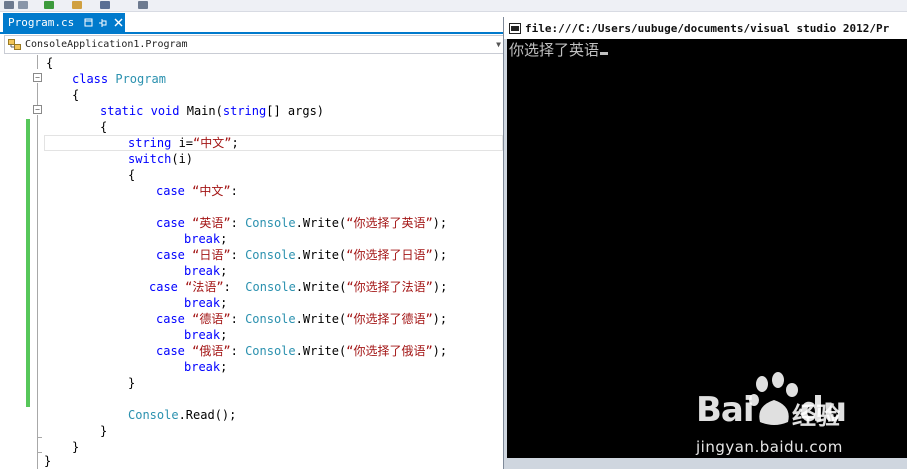 The image size is (907, 469). I want to click on collapse-method-icon: −, so click(37, 109).